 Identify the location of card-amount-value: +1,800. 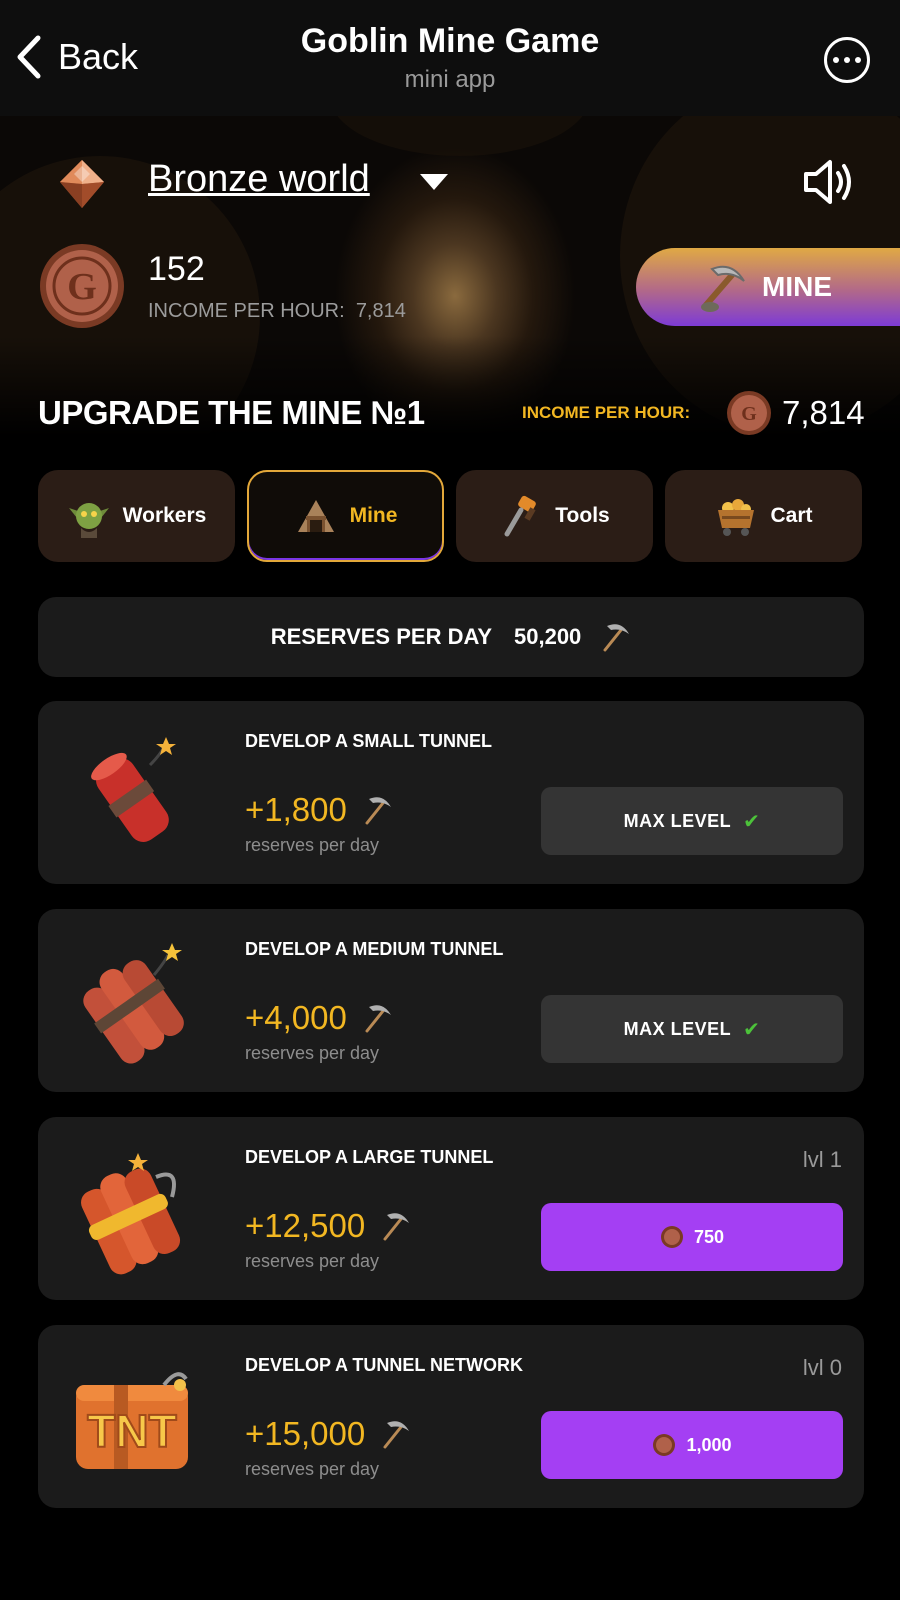
(296, 809).